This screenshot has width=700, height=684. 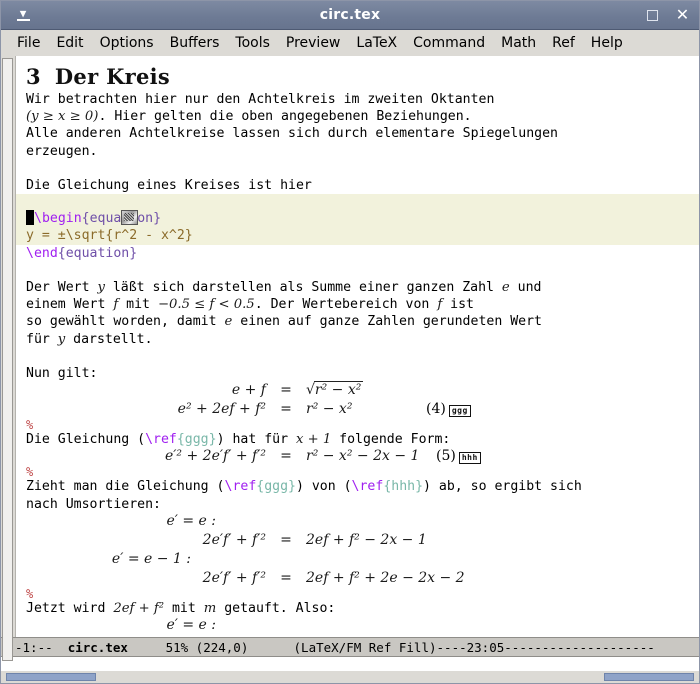 I want to click on eq4-label-box: ggg, so click(x=459, y=411).